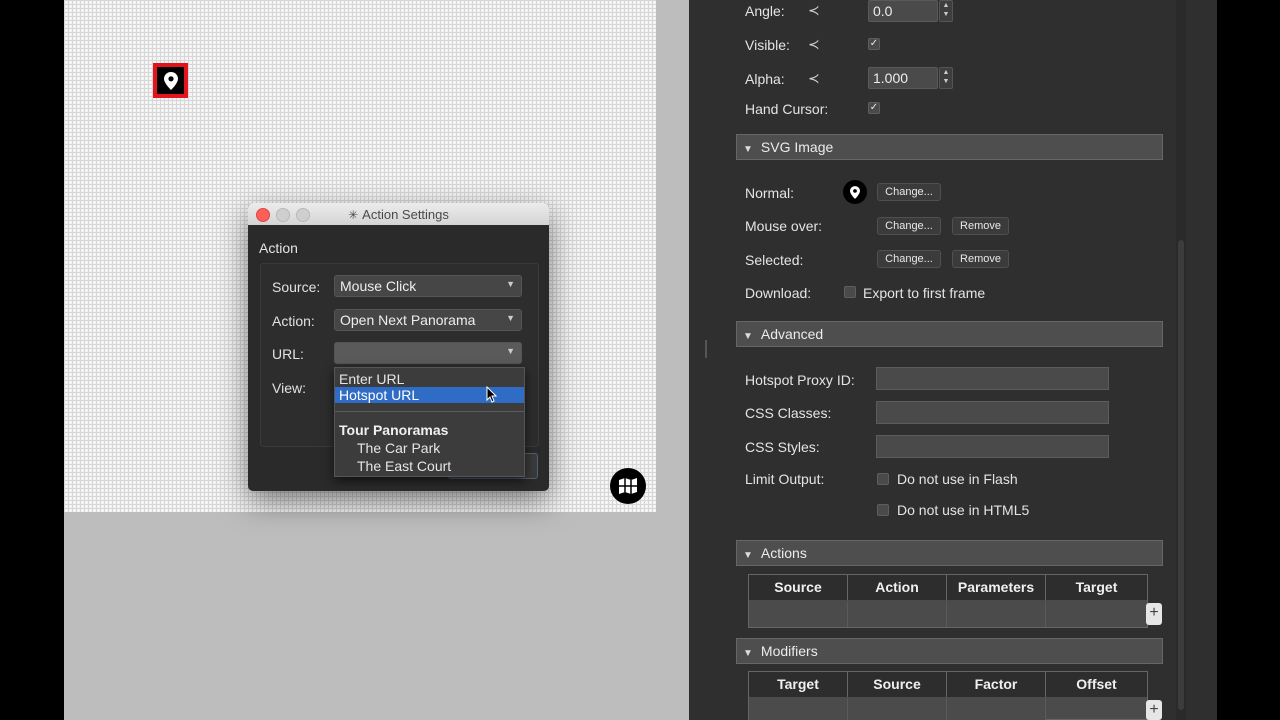  I want to click on popup-item-enter-url: Enter URL, so click(429, 379).